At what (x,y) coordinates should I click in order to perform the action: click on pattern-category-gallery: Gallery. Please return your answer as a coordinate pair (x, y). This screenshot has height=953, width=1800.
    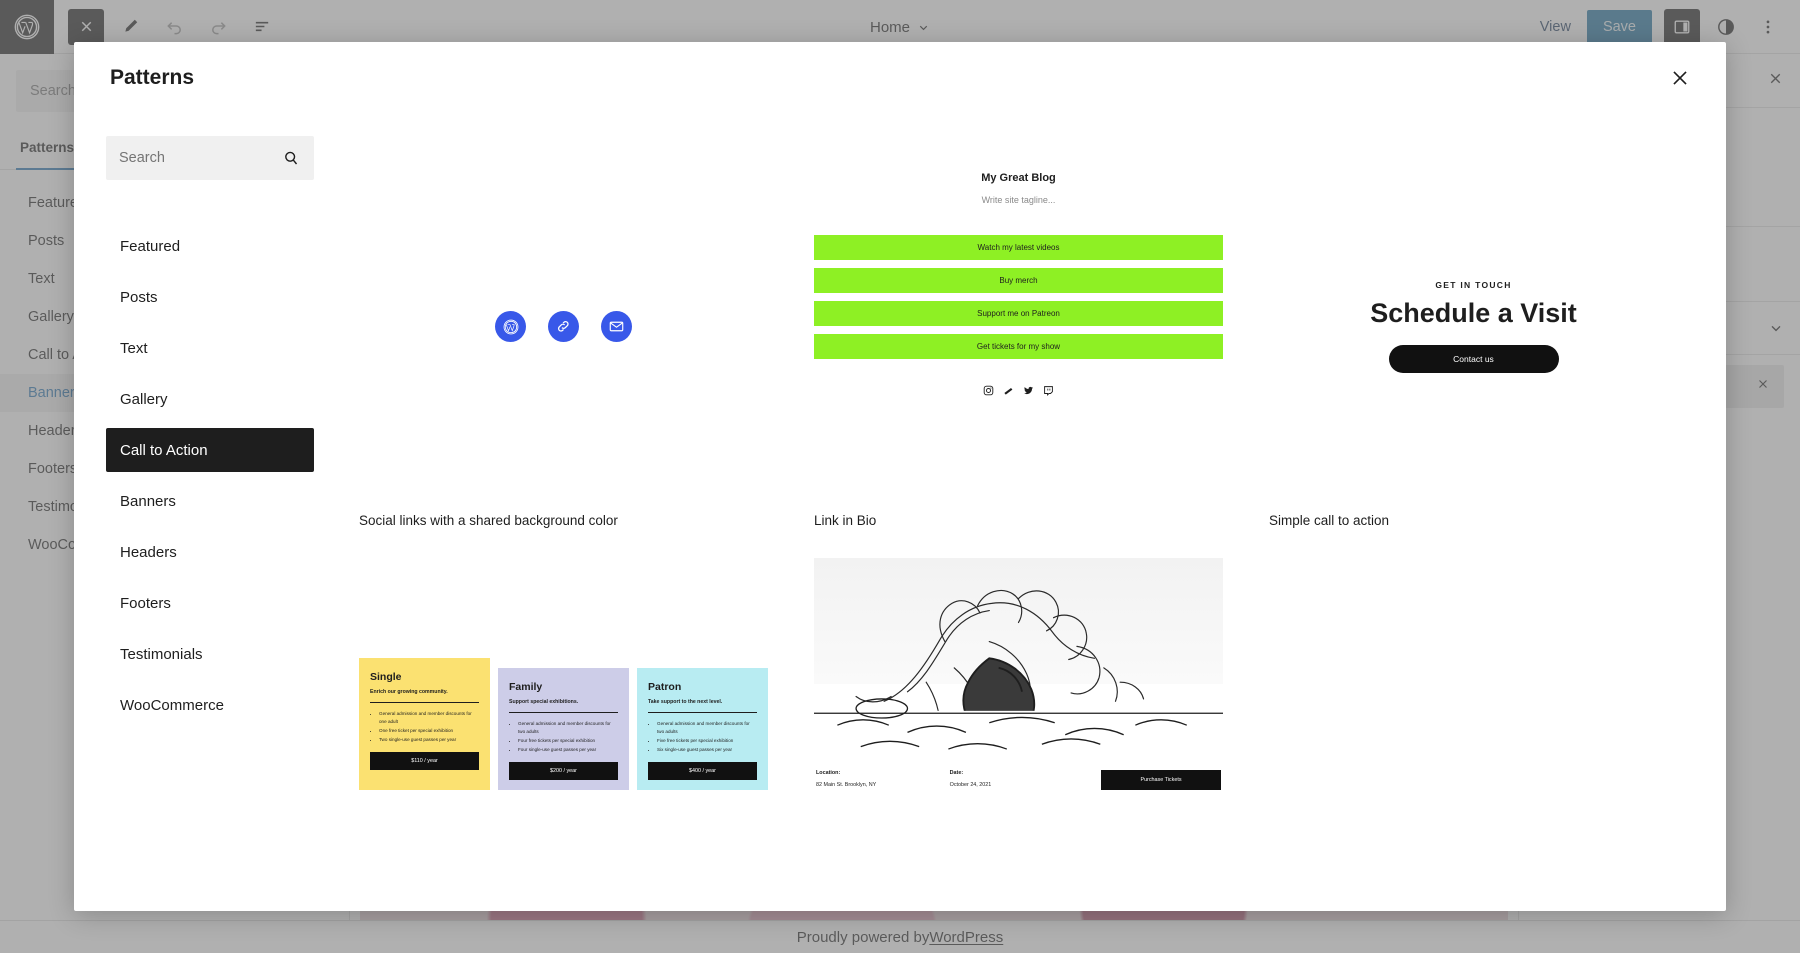
    Looking at the image, I should click on (210, 399).